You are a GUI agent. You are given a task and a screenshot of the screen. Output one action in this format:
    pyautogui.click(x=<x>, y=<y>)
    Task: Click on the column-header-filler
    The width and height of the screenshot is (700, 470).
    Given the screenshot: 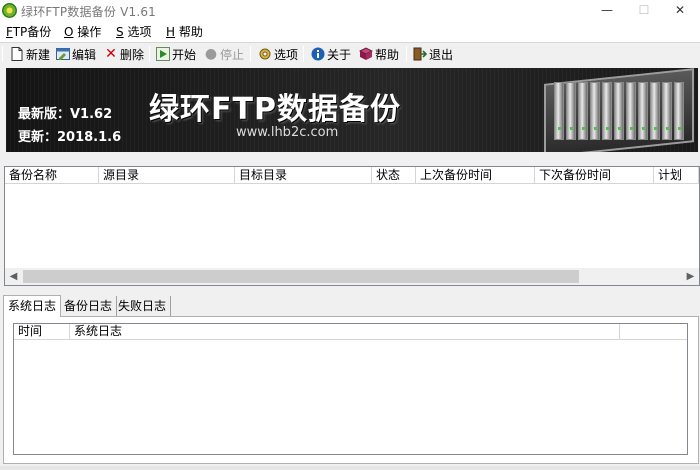 What is the action you would take?
    pyautogui.click(x=653, y=332)
    